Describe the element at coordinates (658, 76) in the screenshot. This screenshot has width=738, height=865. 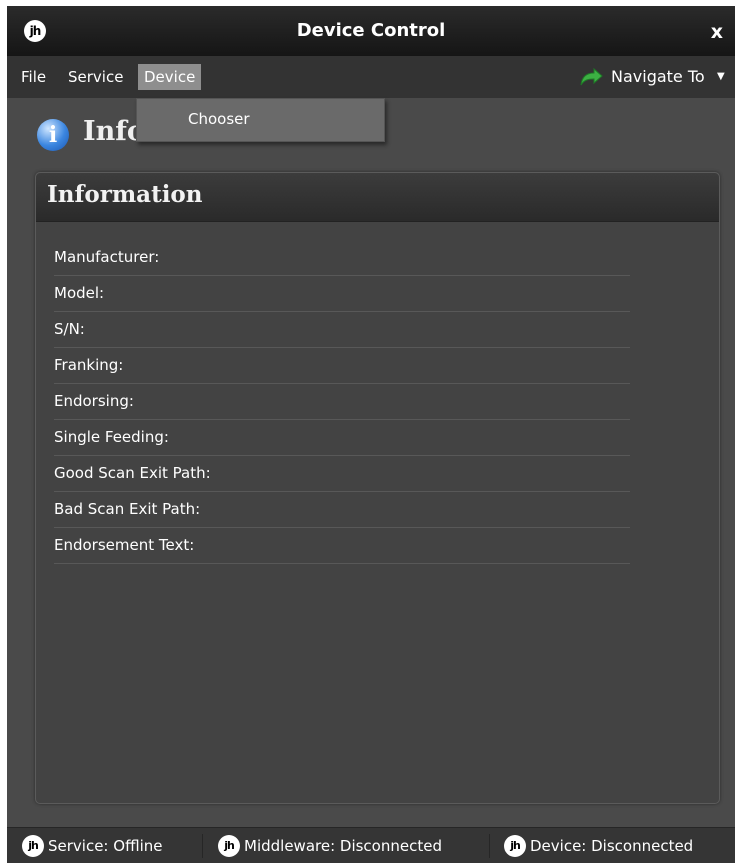
I see `navigate-to-label: Navigate To` at that location.